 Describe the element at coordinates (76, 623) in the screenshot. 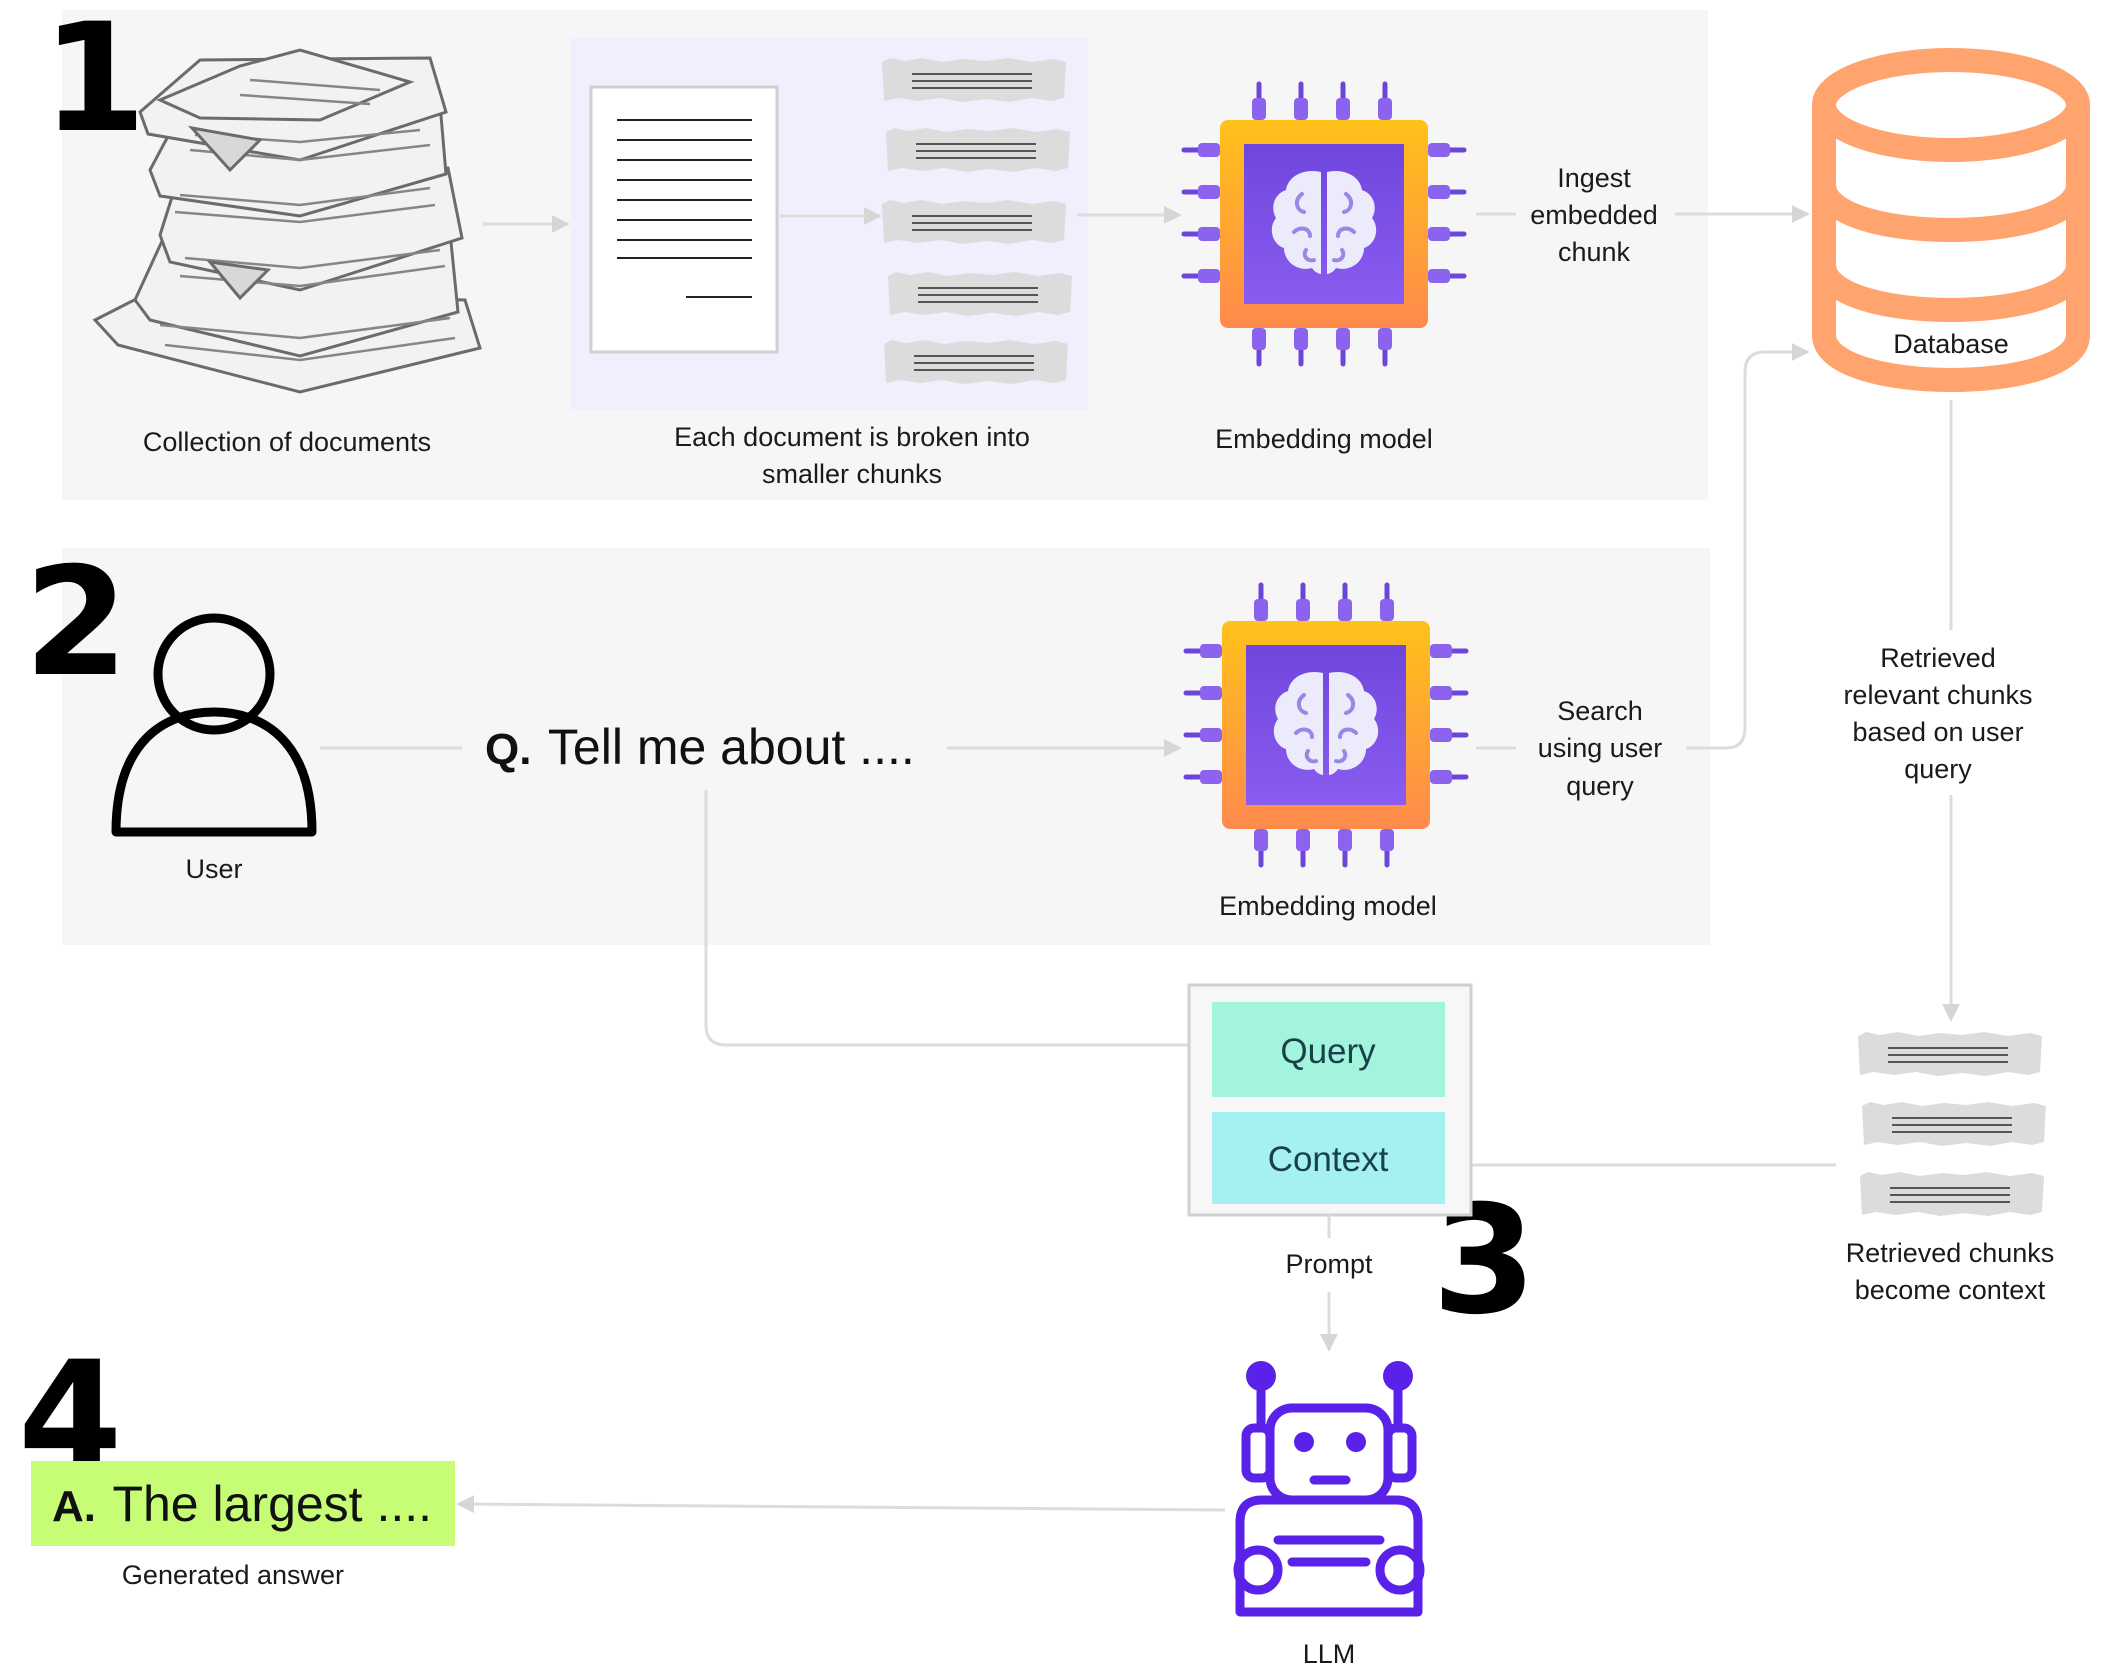

I see `step-number-2: 2` at that location.